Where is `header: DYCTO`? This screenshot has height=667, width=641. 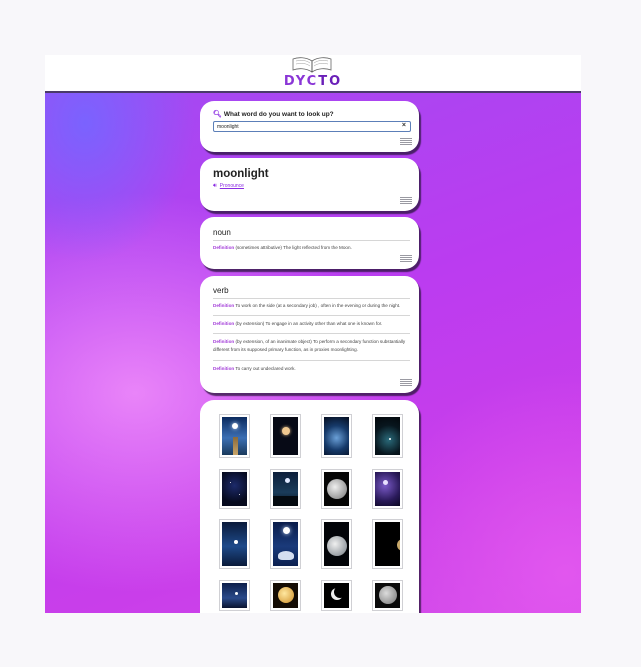 header: DYCTO is located at coordinates (313, 74).